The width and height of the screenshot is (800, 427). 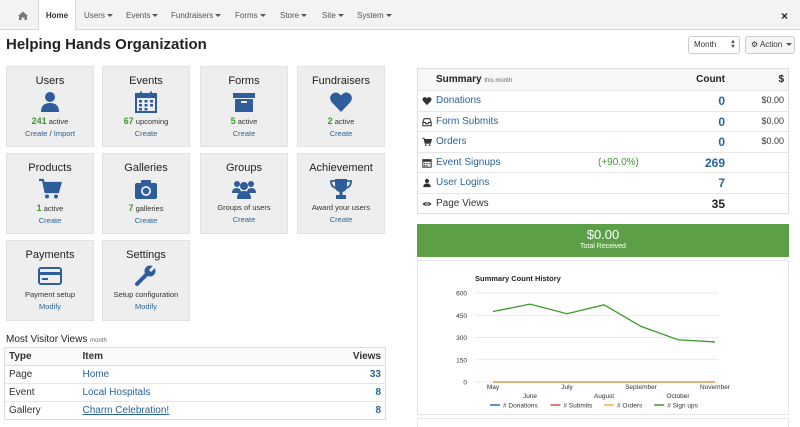 What do you see at coordinates (333, 15) in the screenshot?
I see `nav-site: Site` at bounding box center [333, 15].